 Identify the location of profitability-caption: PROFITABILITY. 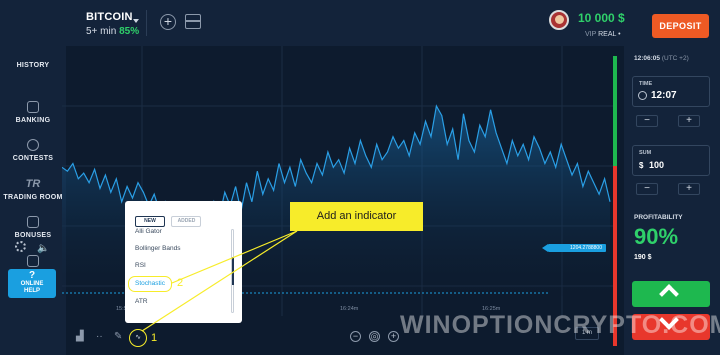
(658, 217).